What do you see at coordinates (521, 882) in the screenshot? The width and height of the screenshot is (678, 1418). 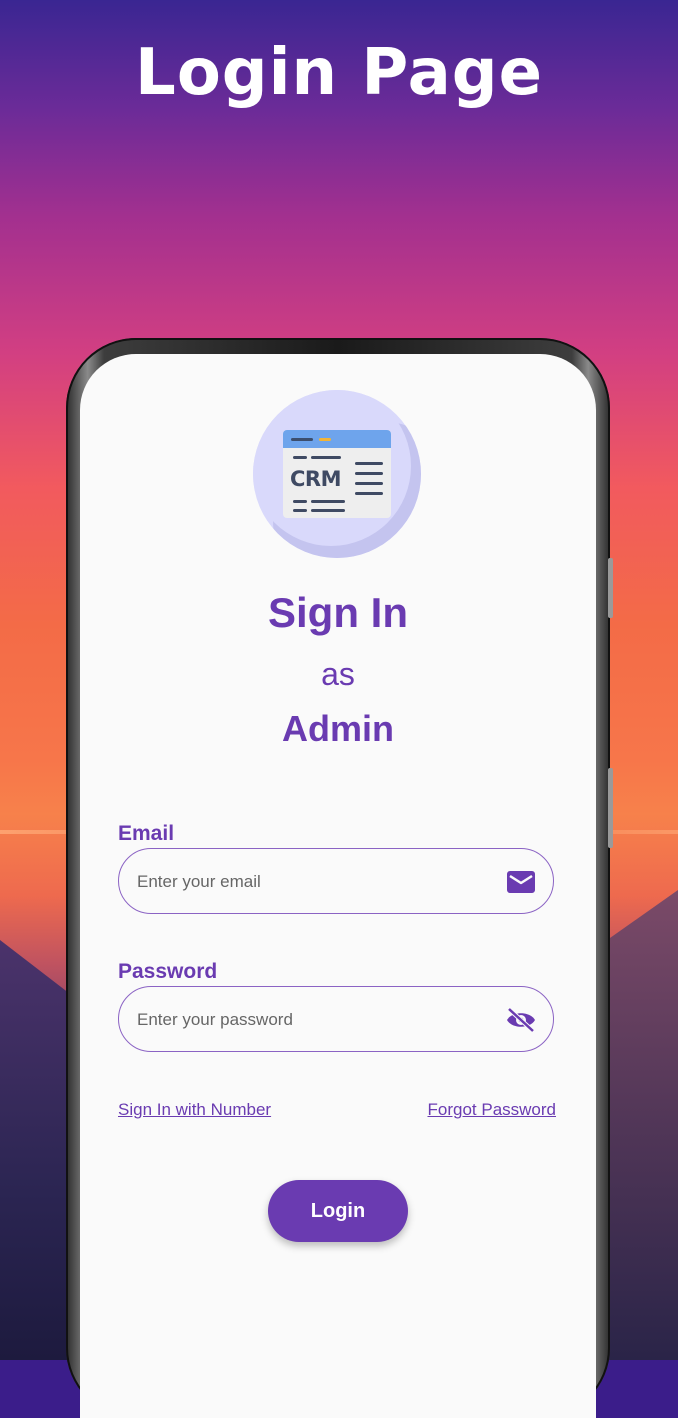 I see `mail-icon` at bounding box center [521, 882].